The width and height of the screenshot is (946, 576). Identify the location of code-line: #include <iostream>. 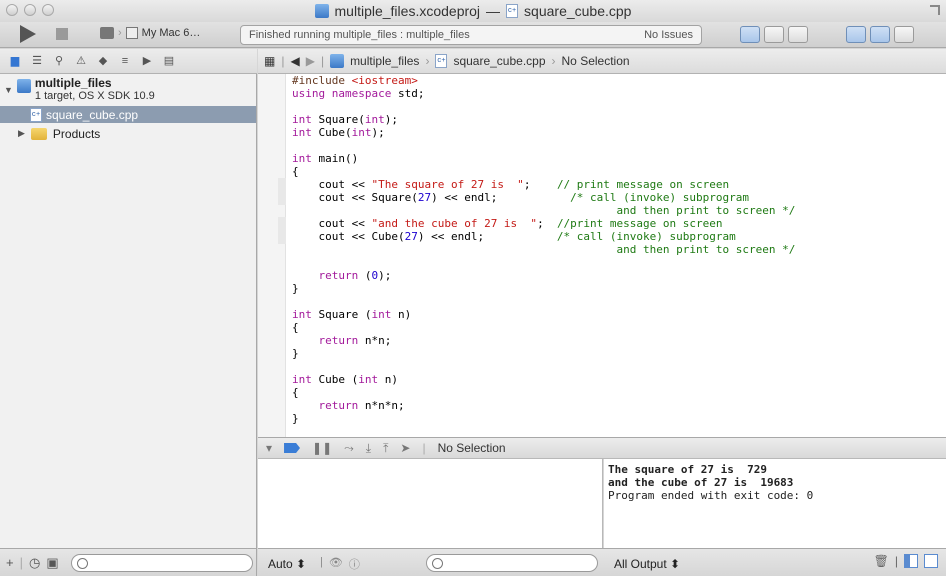
(543, 80).